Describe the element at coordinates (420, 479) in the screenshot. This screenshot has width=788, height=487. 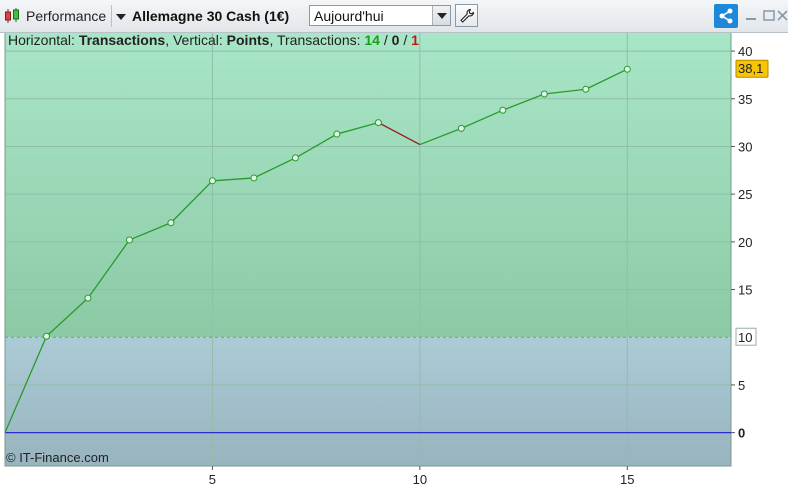
I see `x-tick-label: 10` at that location.